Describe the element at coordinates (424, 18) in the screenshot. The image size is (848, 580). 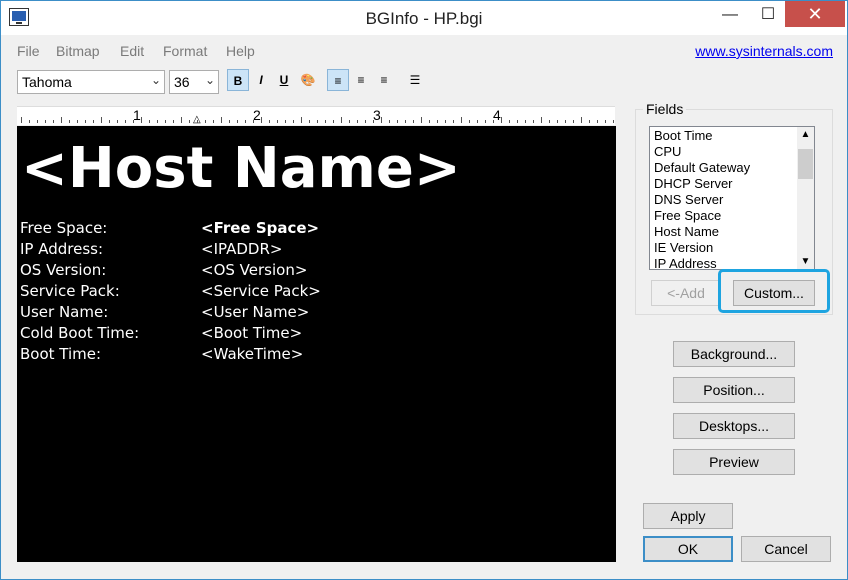
I see `title-bar: BGInfo - HP.bgi — ☐ ✕` at that location.